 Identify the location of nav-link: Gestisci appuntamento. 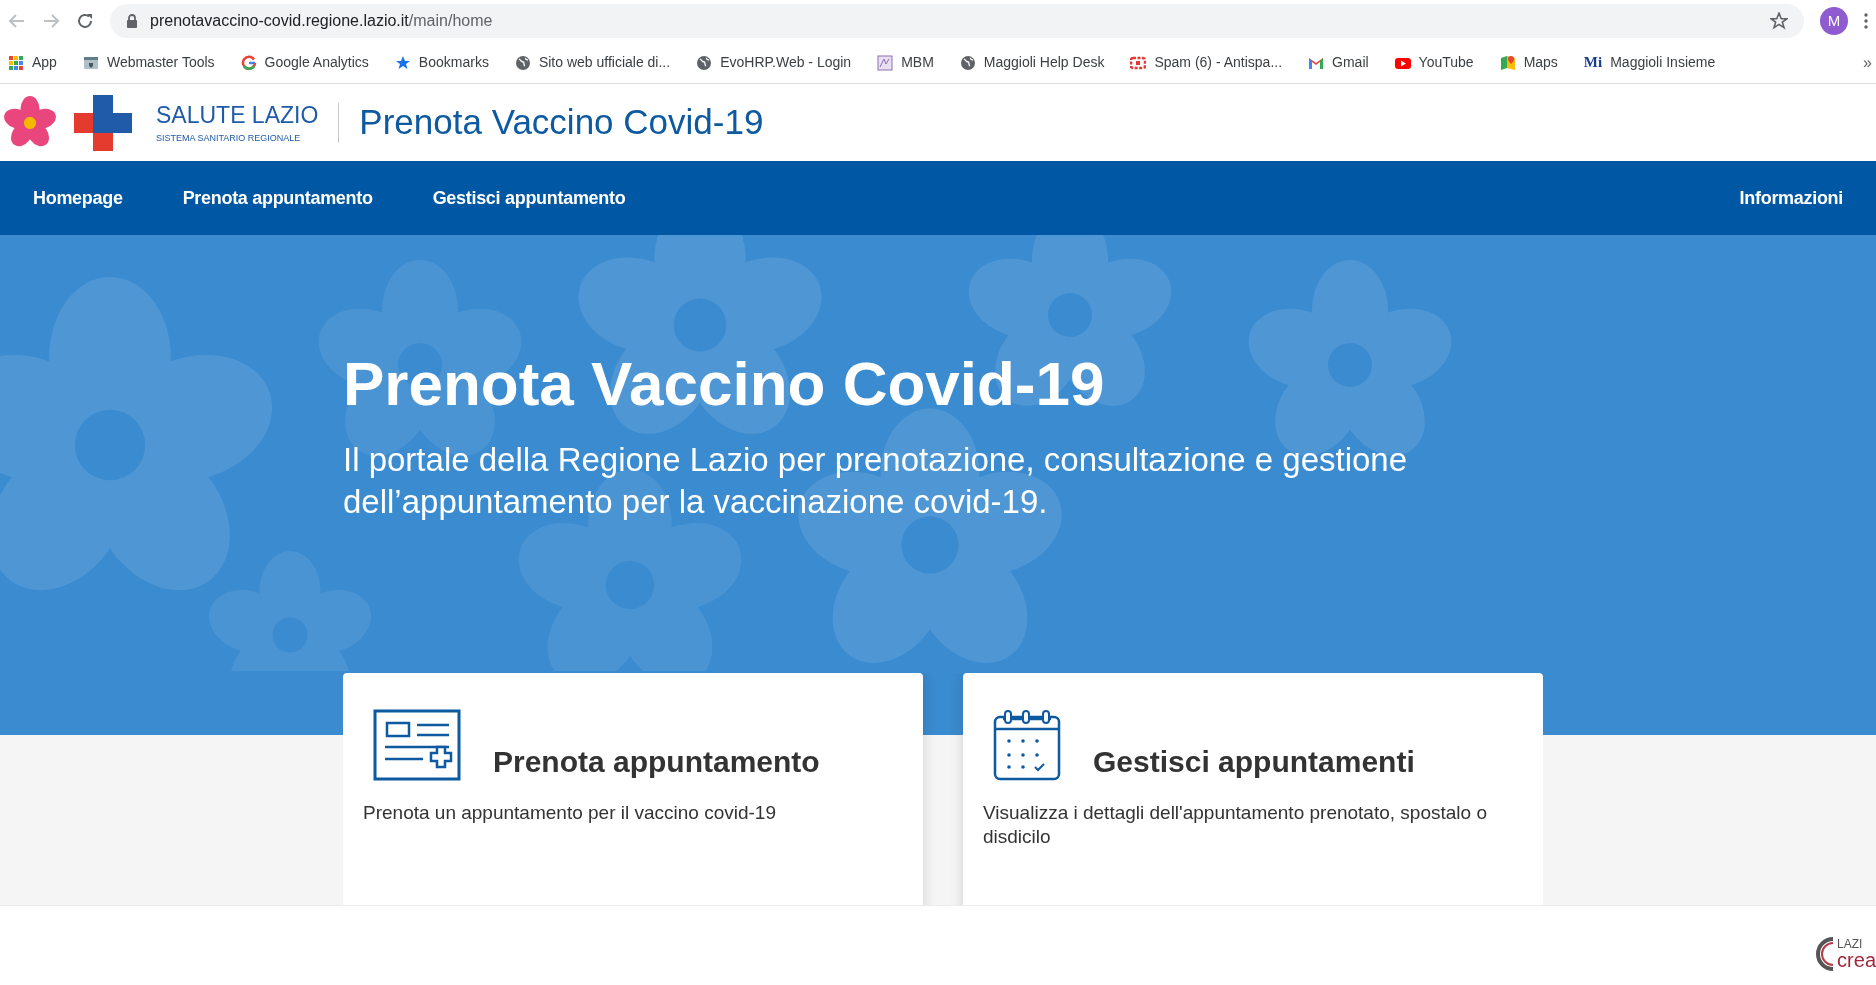
(529, 198).